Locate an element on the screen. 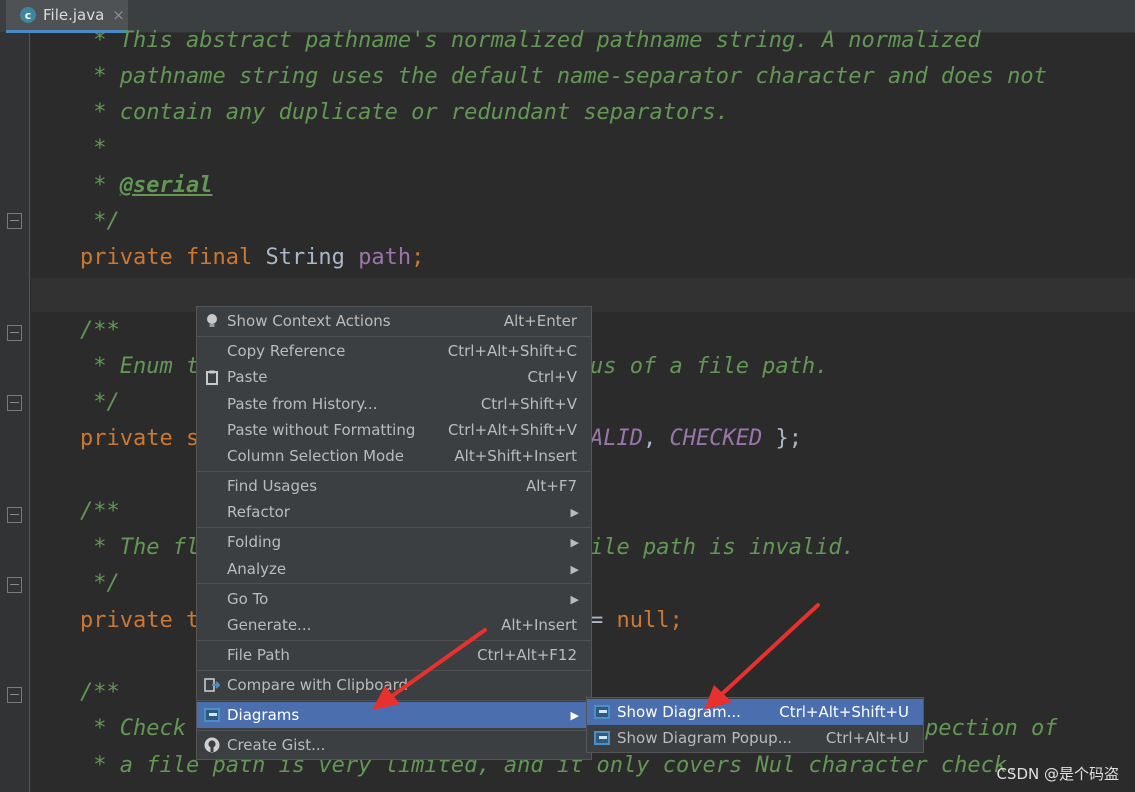 This screenshot has height=792, width=1135. watermark: CSDN @是个码盗 is located at coordinates (1057, 774).